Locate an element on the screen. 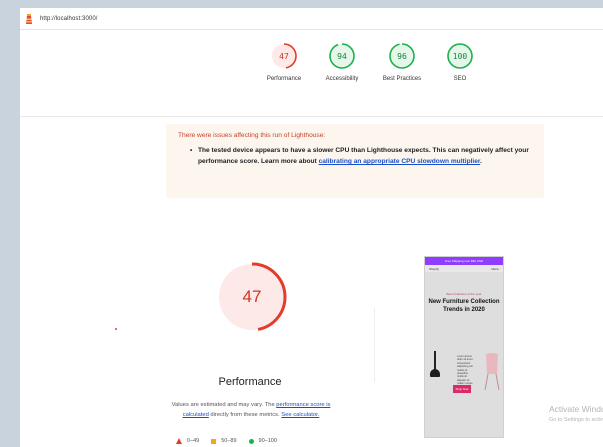  legend-range-pass: 90–100 is located at coordinates (267, 441).